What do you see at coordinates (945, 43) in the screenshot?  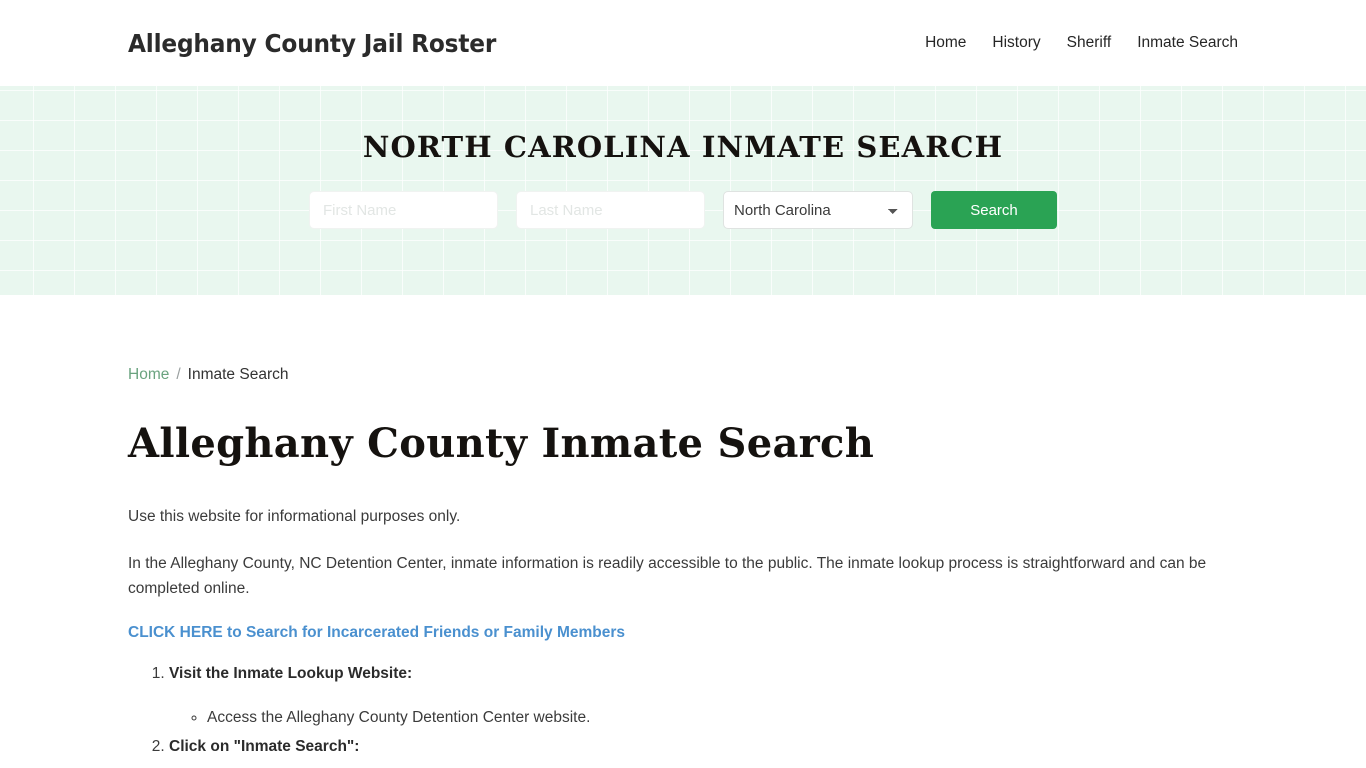 I see `nav-item-home: Home` at bounding box center [945, 43].